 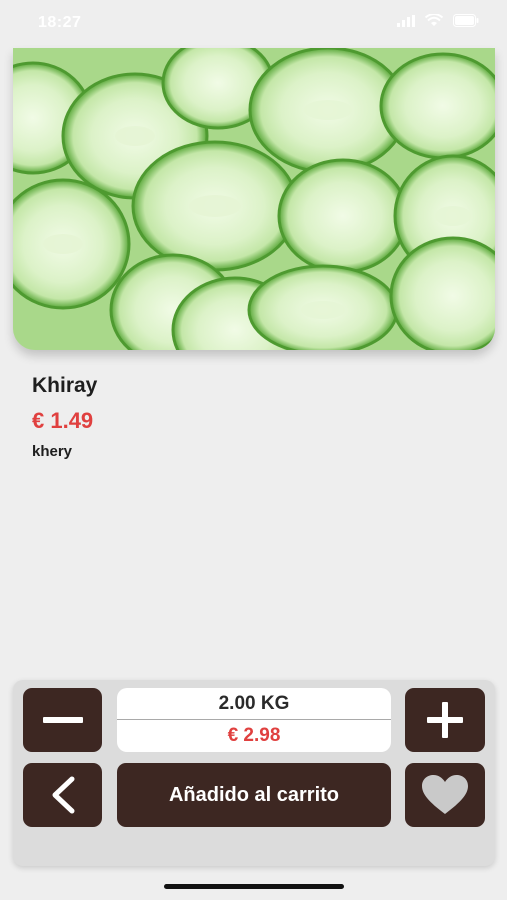 What do you see at coordinates (253, 24) in the screenshot?
I see `status-bar: 18:27` at bounding box center [253, 24].